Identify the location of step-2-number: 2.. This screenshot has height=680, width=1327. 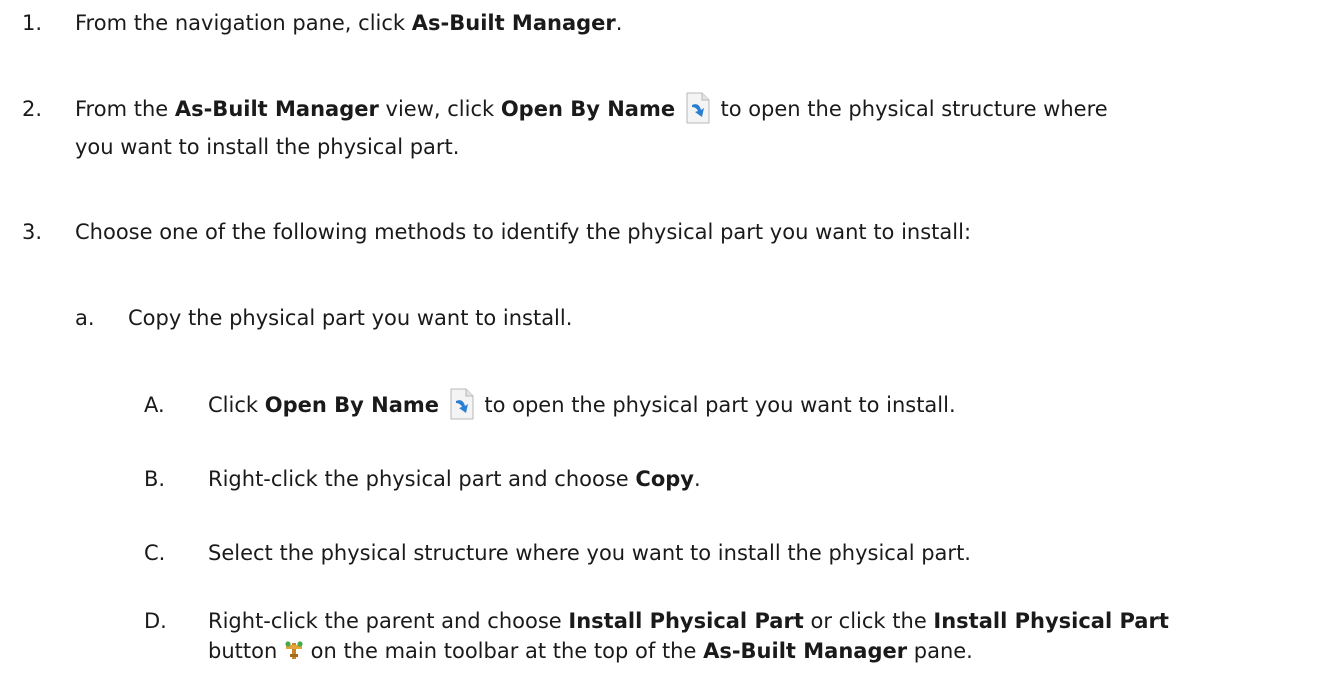
(32, 109).